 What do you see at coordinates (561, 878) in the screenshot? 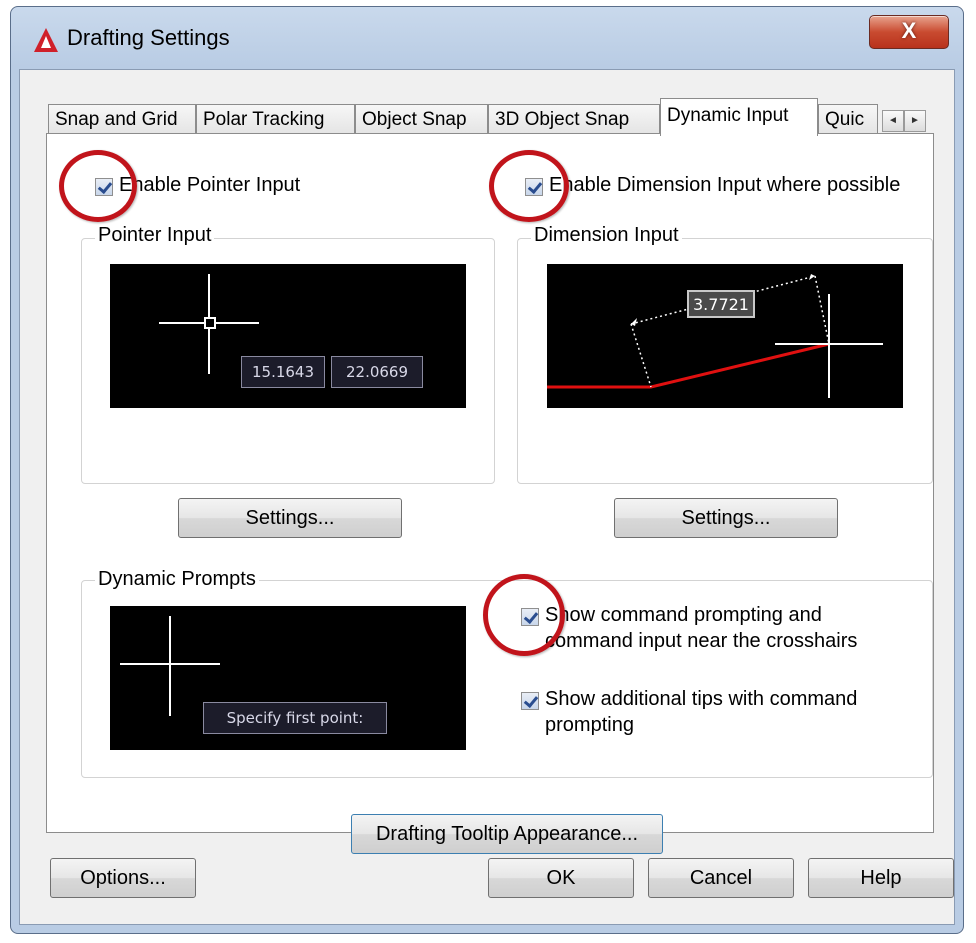
I see `ok-button: OK` at bounding box center [561, 878].